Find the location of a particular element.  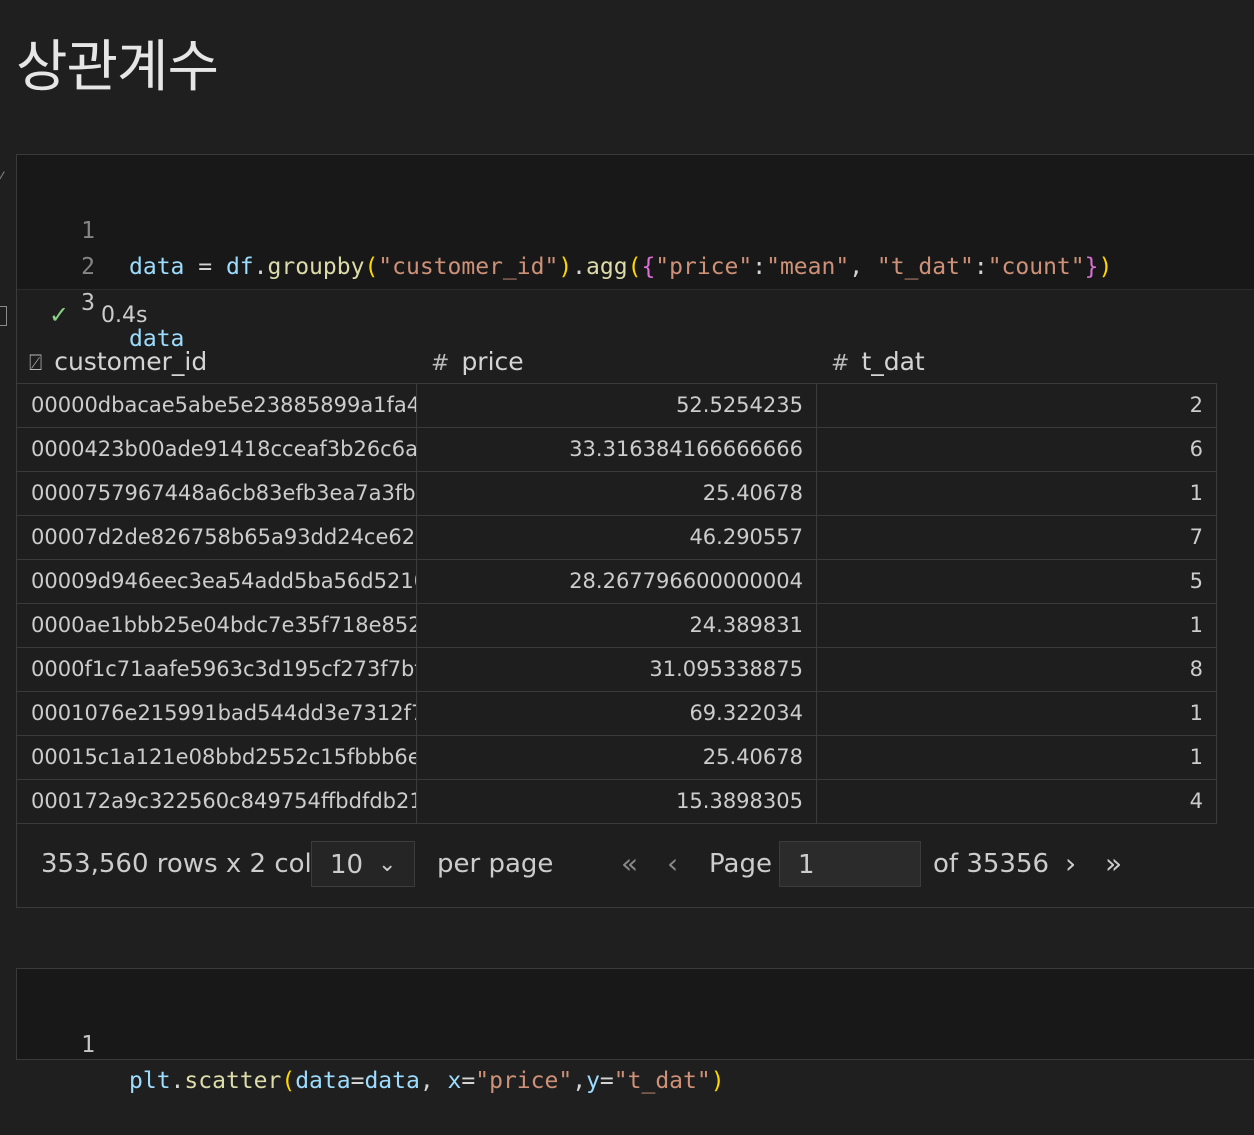

table-row: 00007d2de826758b65a93dd24ce629 46.290557 7 is located at coordinates (617, 538).